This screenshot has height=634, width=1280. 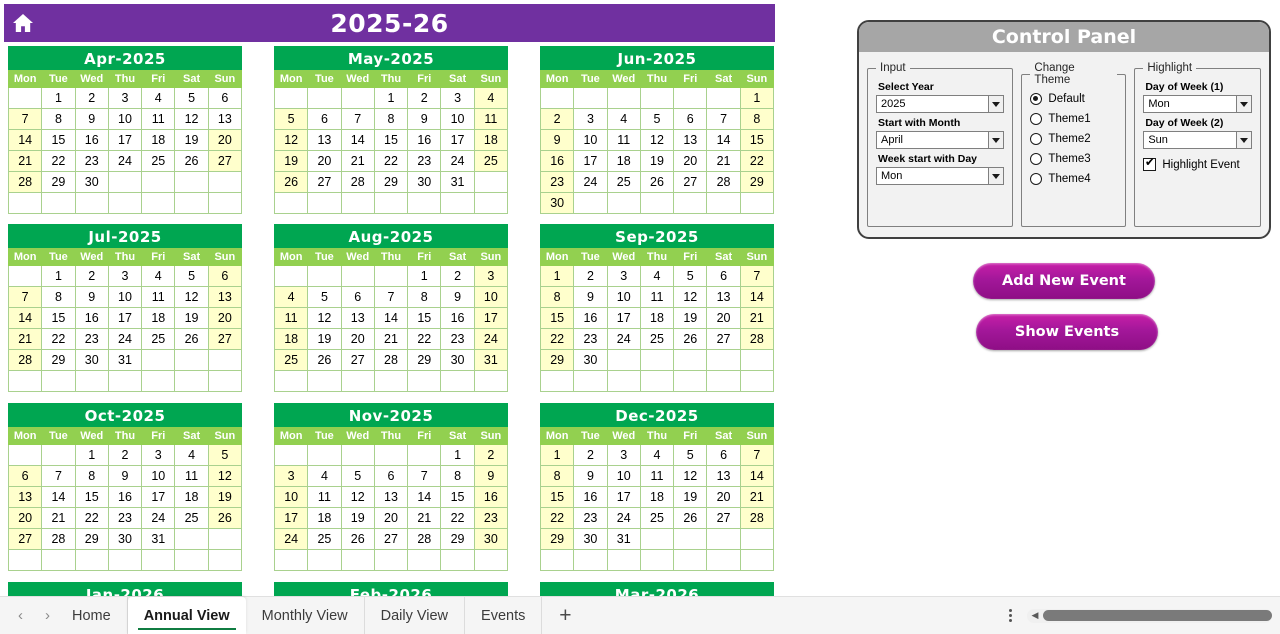 What do you see at coordinates (1010, 615) in the screenshot?
I see `more-options-icon` at bounding box center [1010, 615].